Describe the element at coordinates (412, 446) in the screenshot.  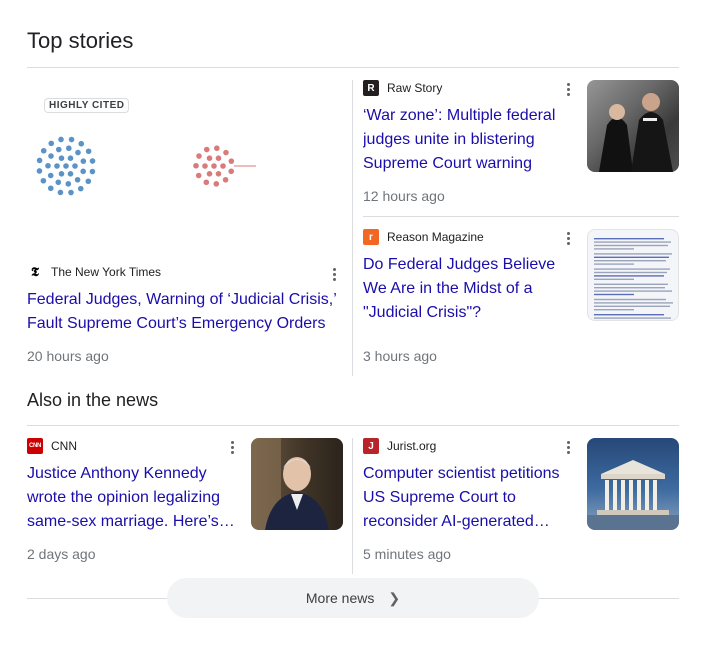
I see `source-name: Jurist.org` at that location.